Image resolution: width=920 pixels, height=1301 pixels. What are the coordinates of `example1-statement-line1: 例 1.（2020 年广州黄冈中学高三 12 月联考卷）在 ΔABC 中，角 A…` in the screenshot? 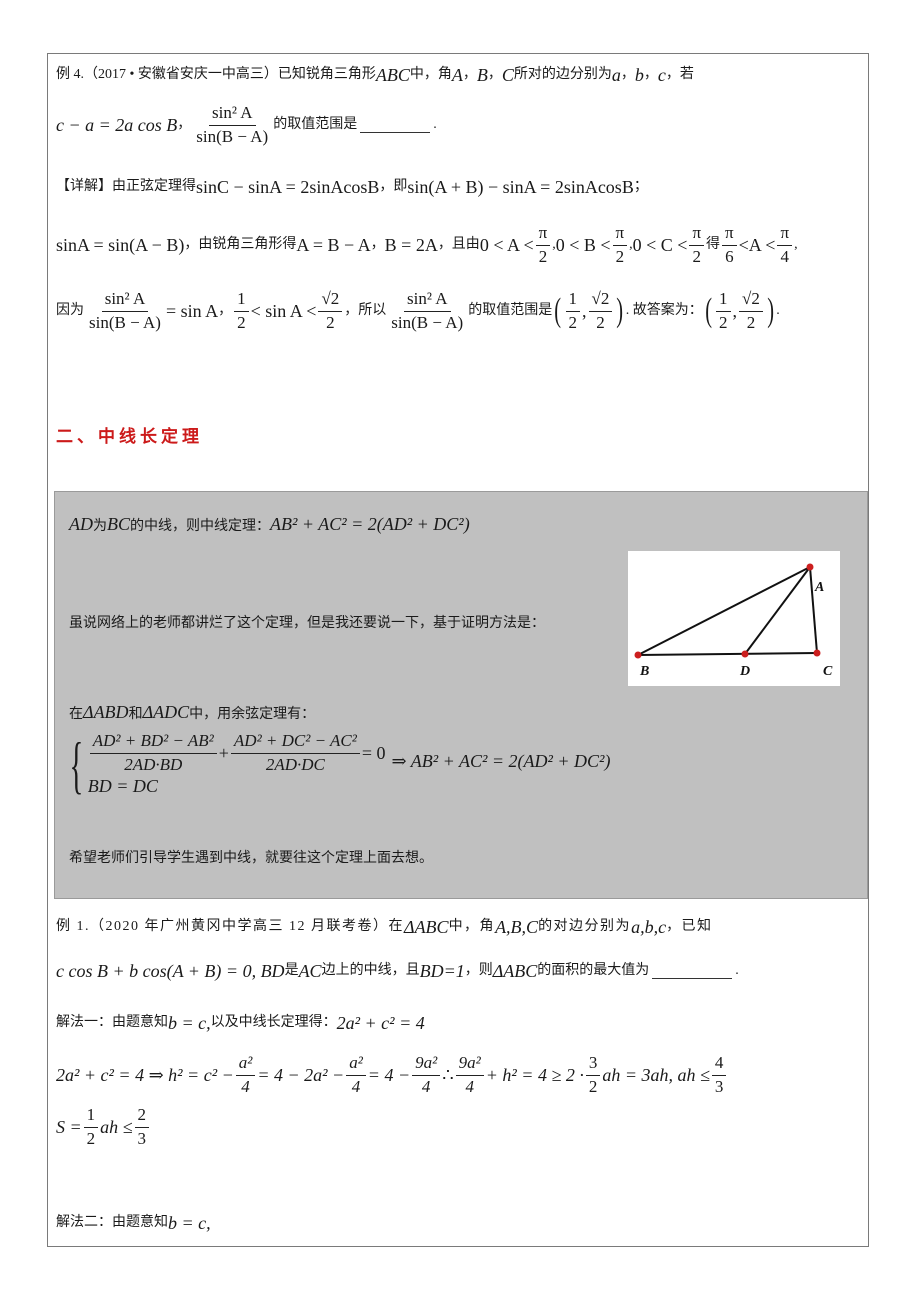 It's located at (384, 927).